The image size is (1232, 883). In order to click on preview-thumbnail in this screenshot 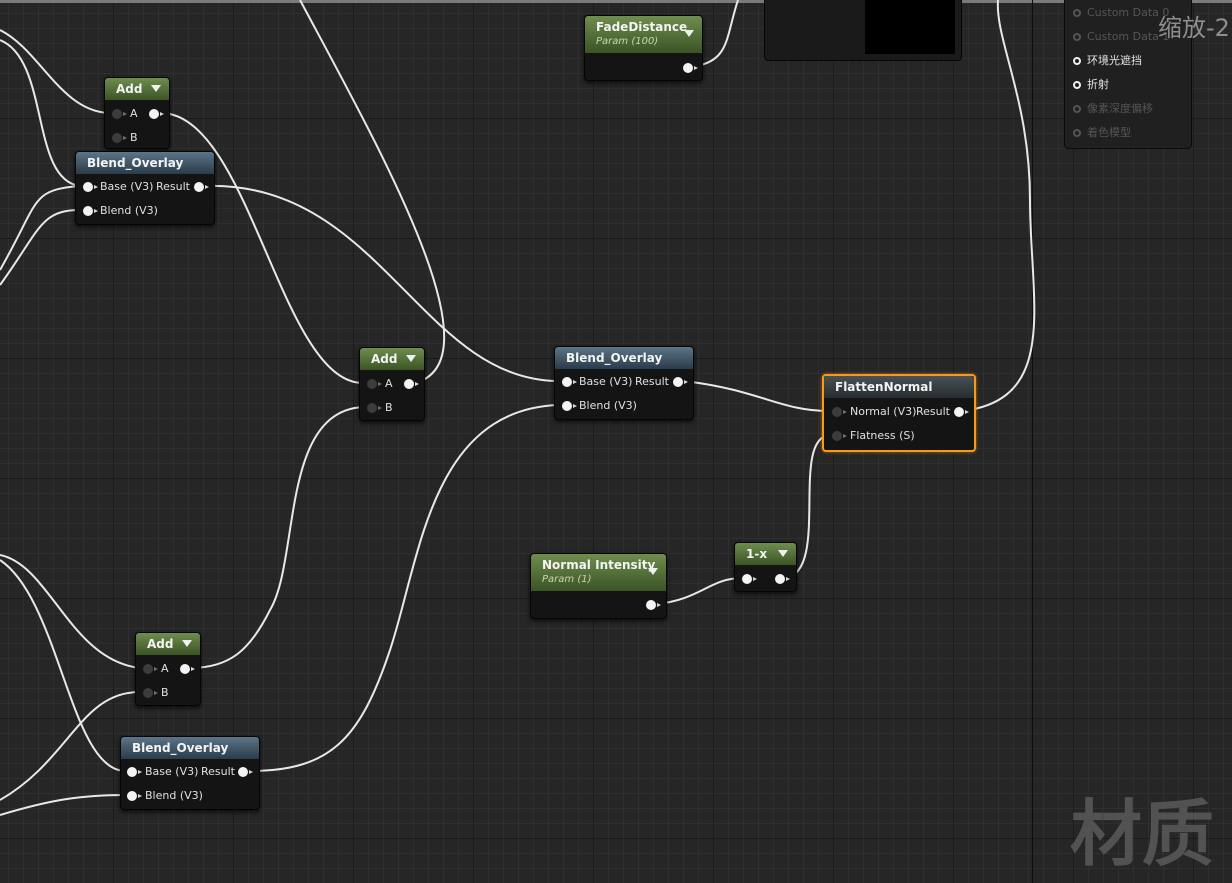, I will do `click(910, 27)`.